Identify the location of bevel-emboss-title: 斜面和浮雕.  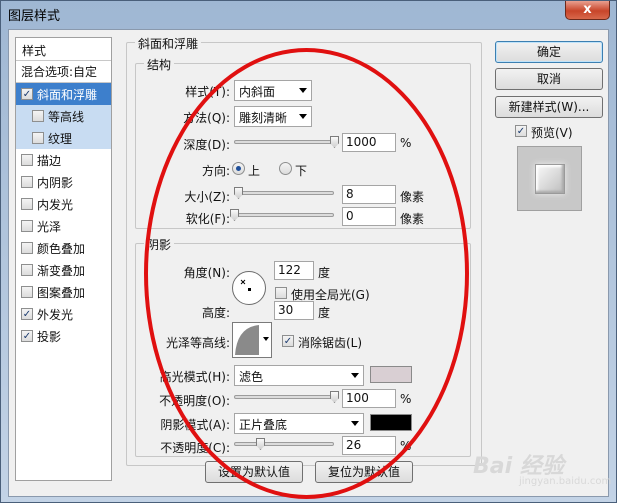
(168, 43).